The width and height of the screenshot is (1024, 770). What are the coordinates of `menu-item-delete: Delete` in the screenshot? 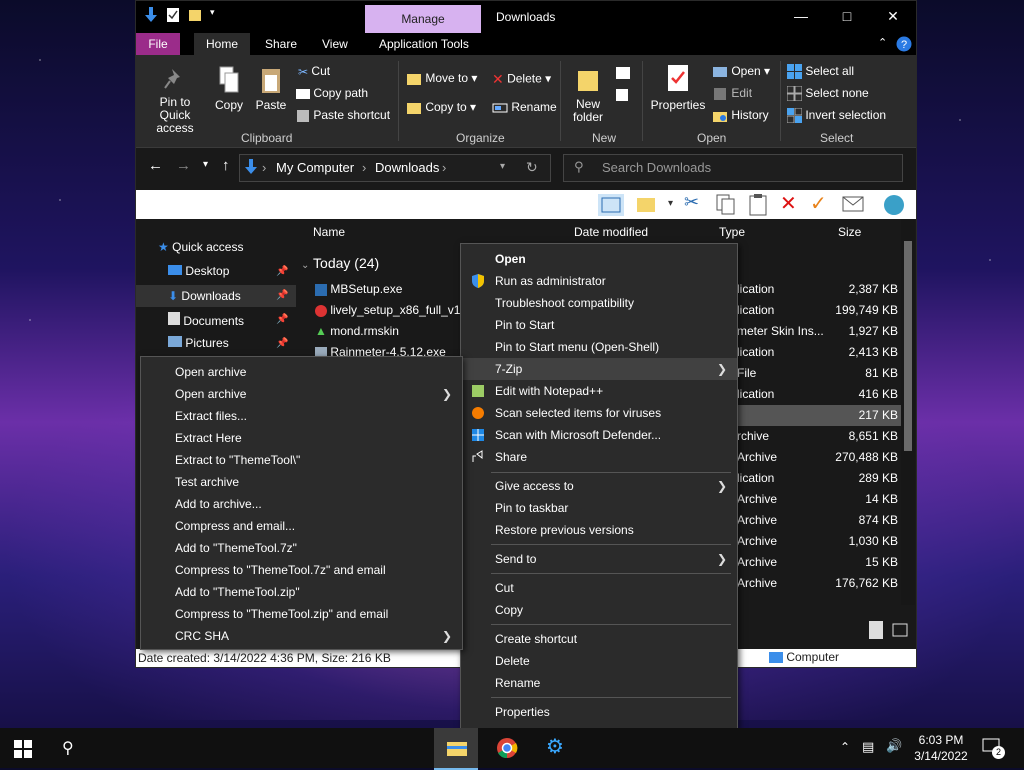 It's located at (599, 661).